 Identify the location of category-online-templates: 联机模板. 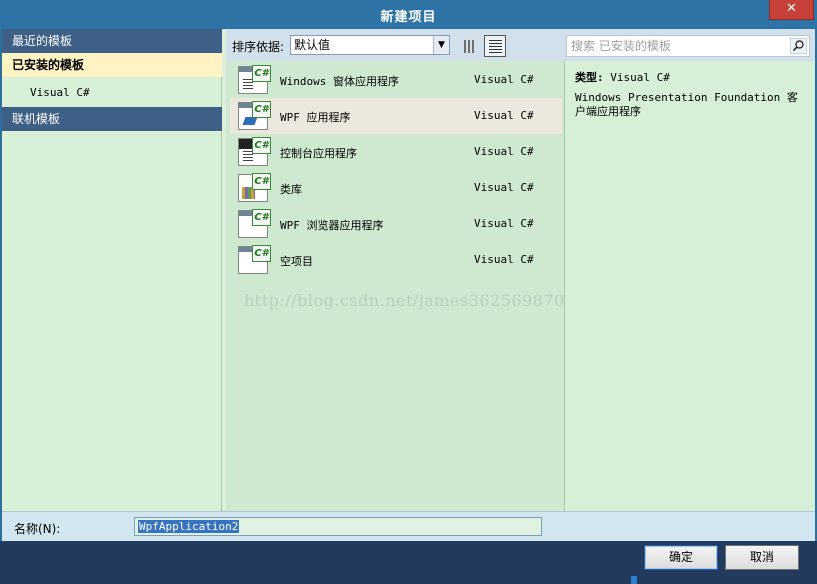
(112, 119).